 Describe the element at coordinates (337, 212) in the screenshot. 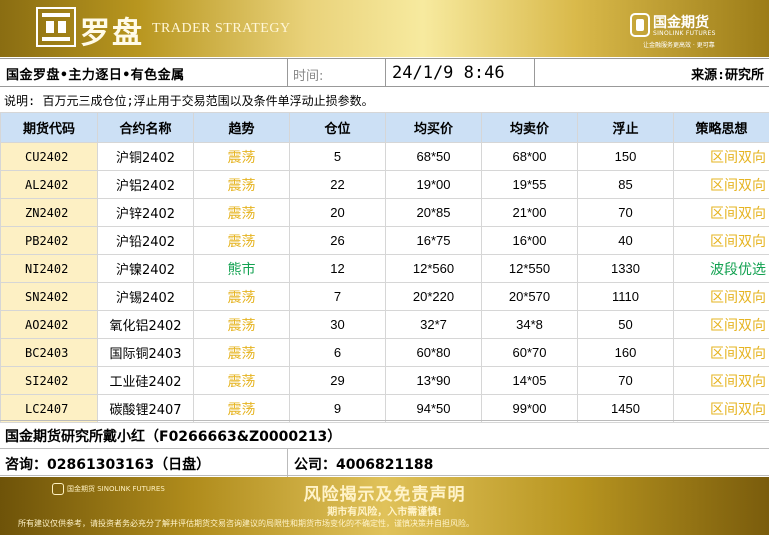

I see `position-cell: 20` at that location.